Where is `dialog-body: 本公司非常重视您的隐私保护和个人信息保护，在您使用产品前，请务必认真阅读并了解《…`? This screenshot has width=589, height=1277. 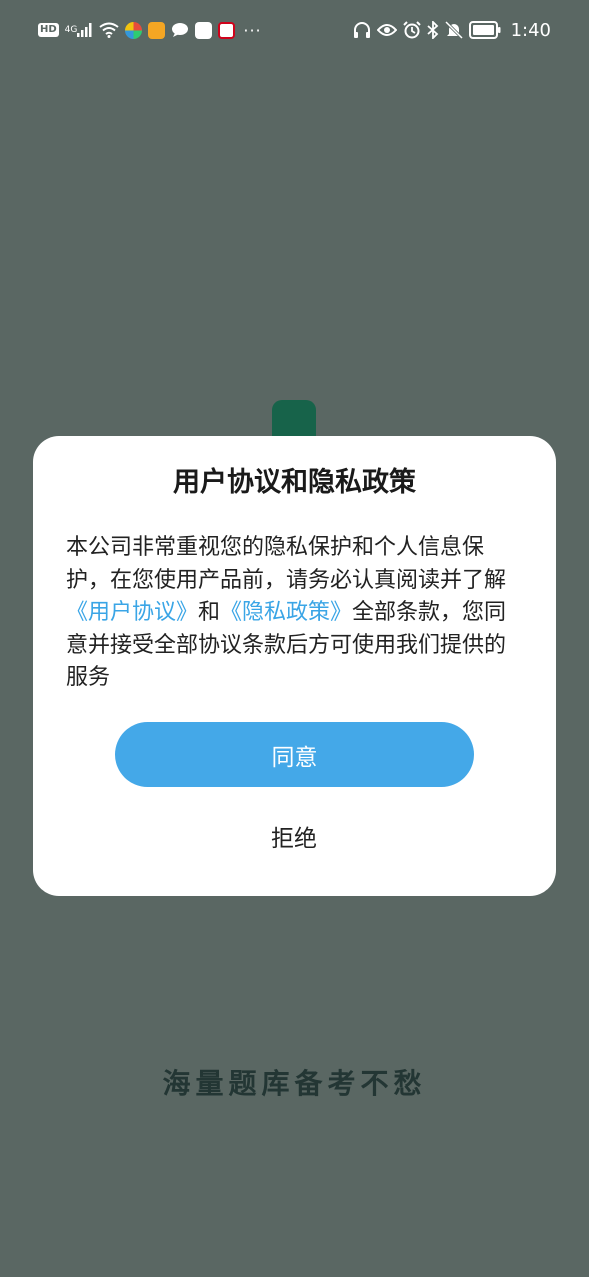
dialog-body: 本公司非常重视您的隐私保护和个人信息保护，在您使用产品前，请务必认真阅读并了解《… is located at coordinates (296, 613).